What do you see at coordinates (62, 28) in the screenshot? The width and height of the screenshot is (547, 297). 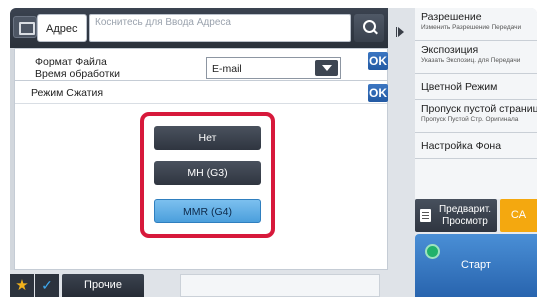 I see `address-button: Адрес` at bounding box center [62, 28].